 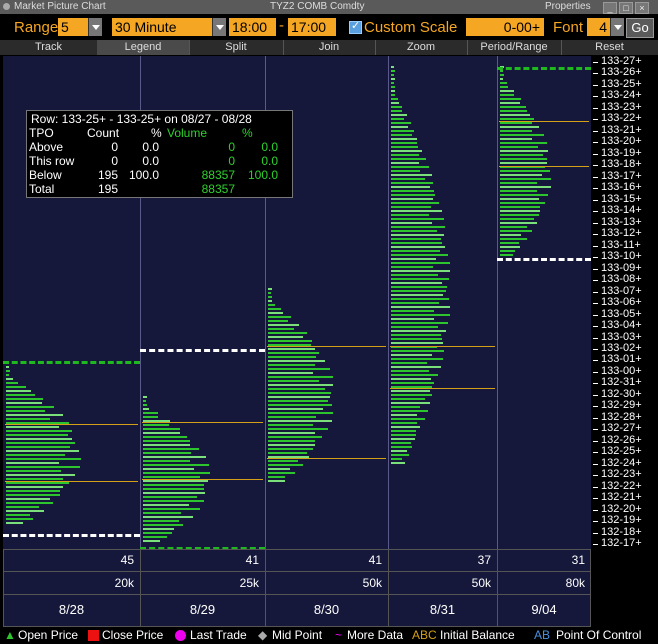 I want to click on price-tick-label: 133-12+, so click(x=621, y=233).